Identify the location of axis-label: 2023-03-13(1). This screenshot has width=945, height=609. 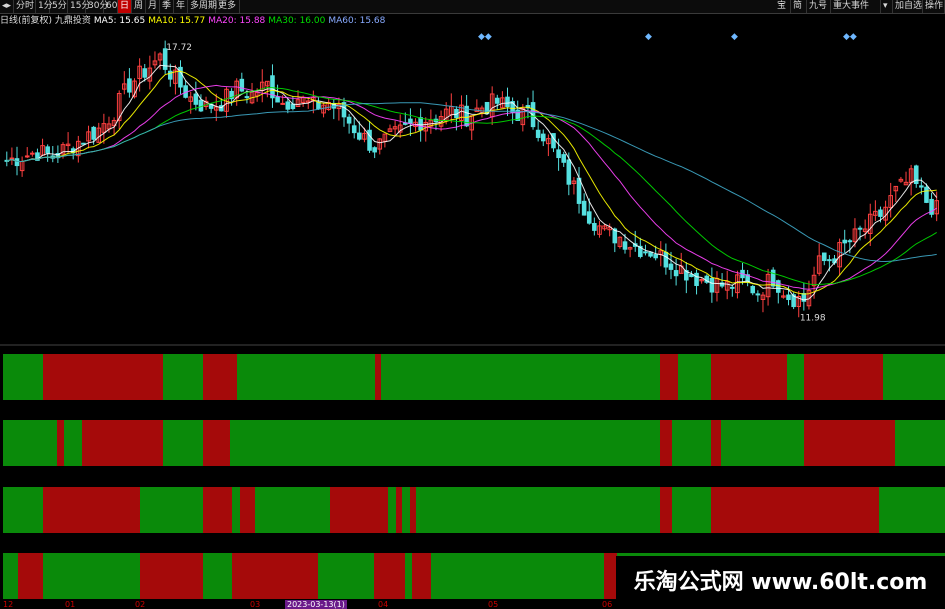
(316, 604).